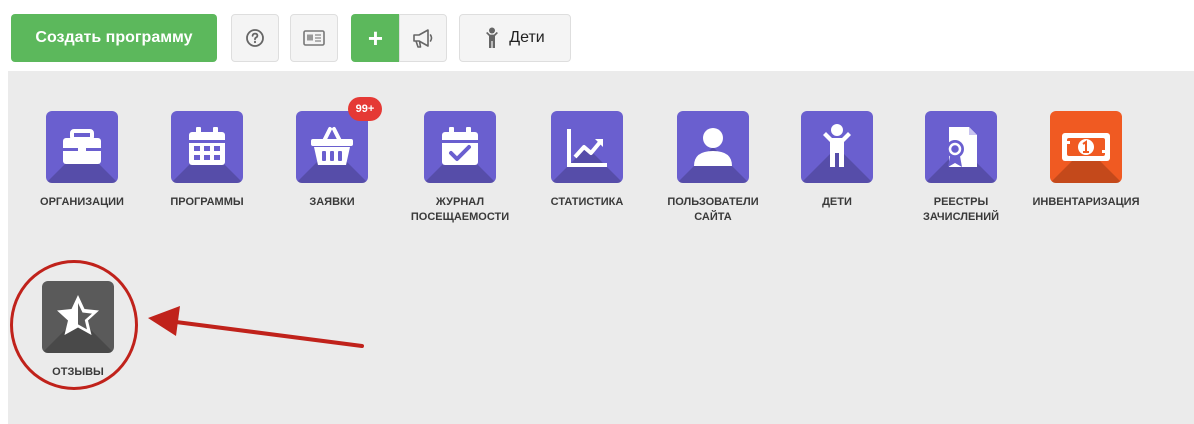  Describe the element at coordinates (365, 109) in the screenshot. I see `notification-badge: 99+` at that location.